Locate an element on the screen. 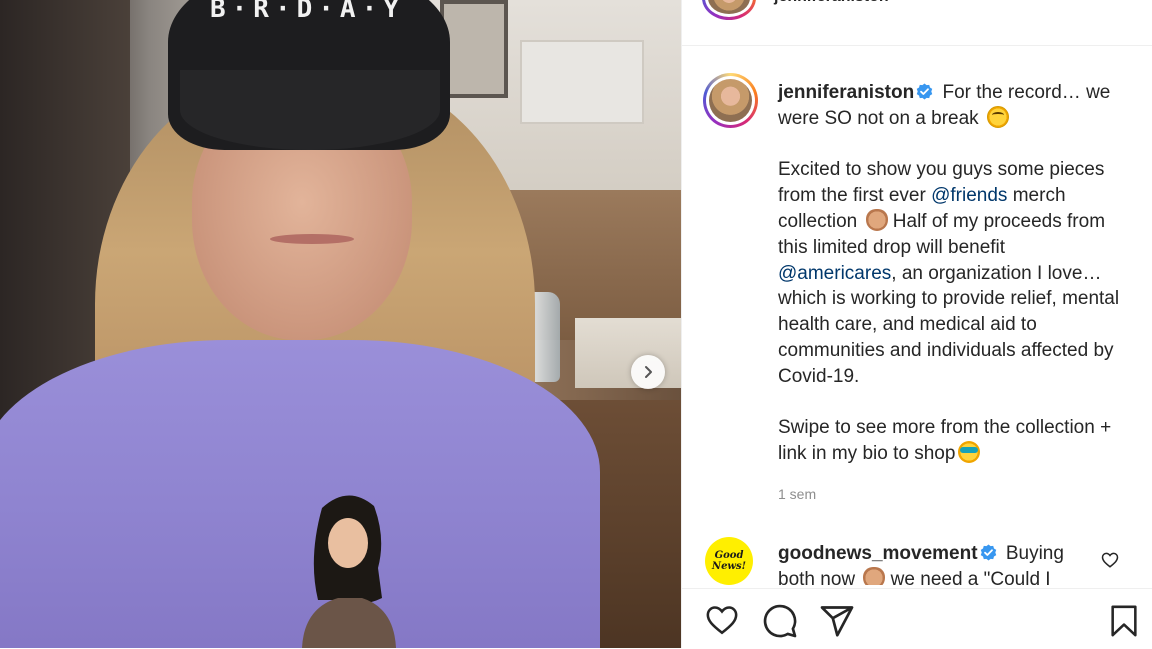  post-timestamp: 1 sem is located at coordinates (797, 494).